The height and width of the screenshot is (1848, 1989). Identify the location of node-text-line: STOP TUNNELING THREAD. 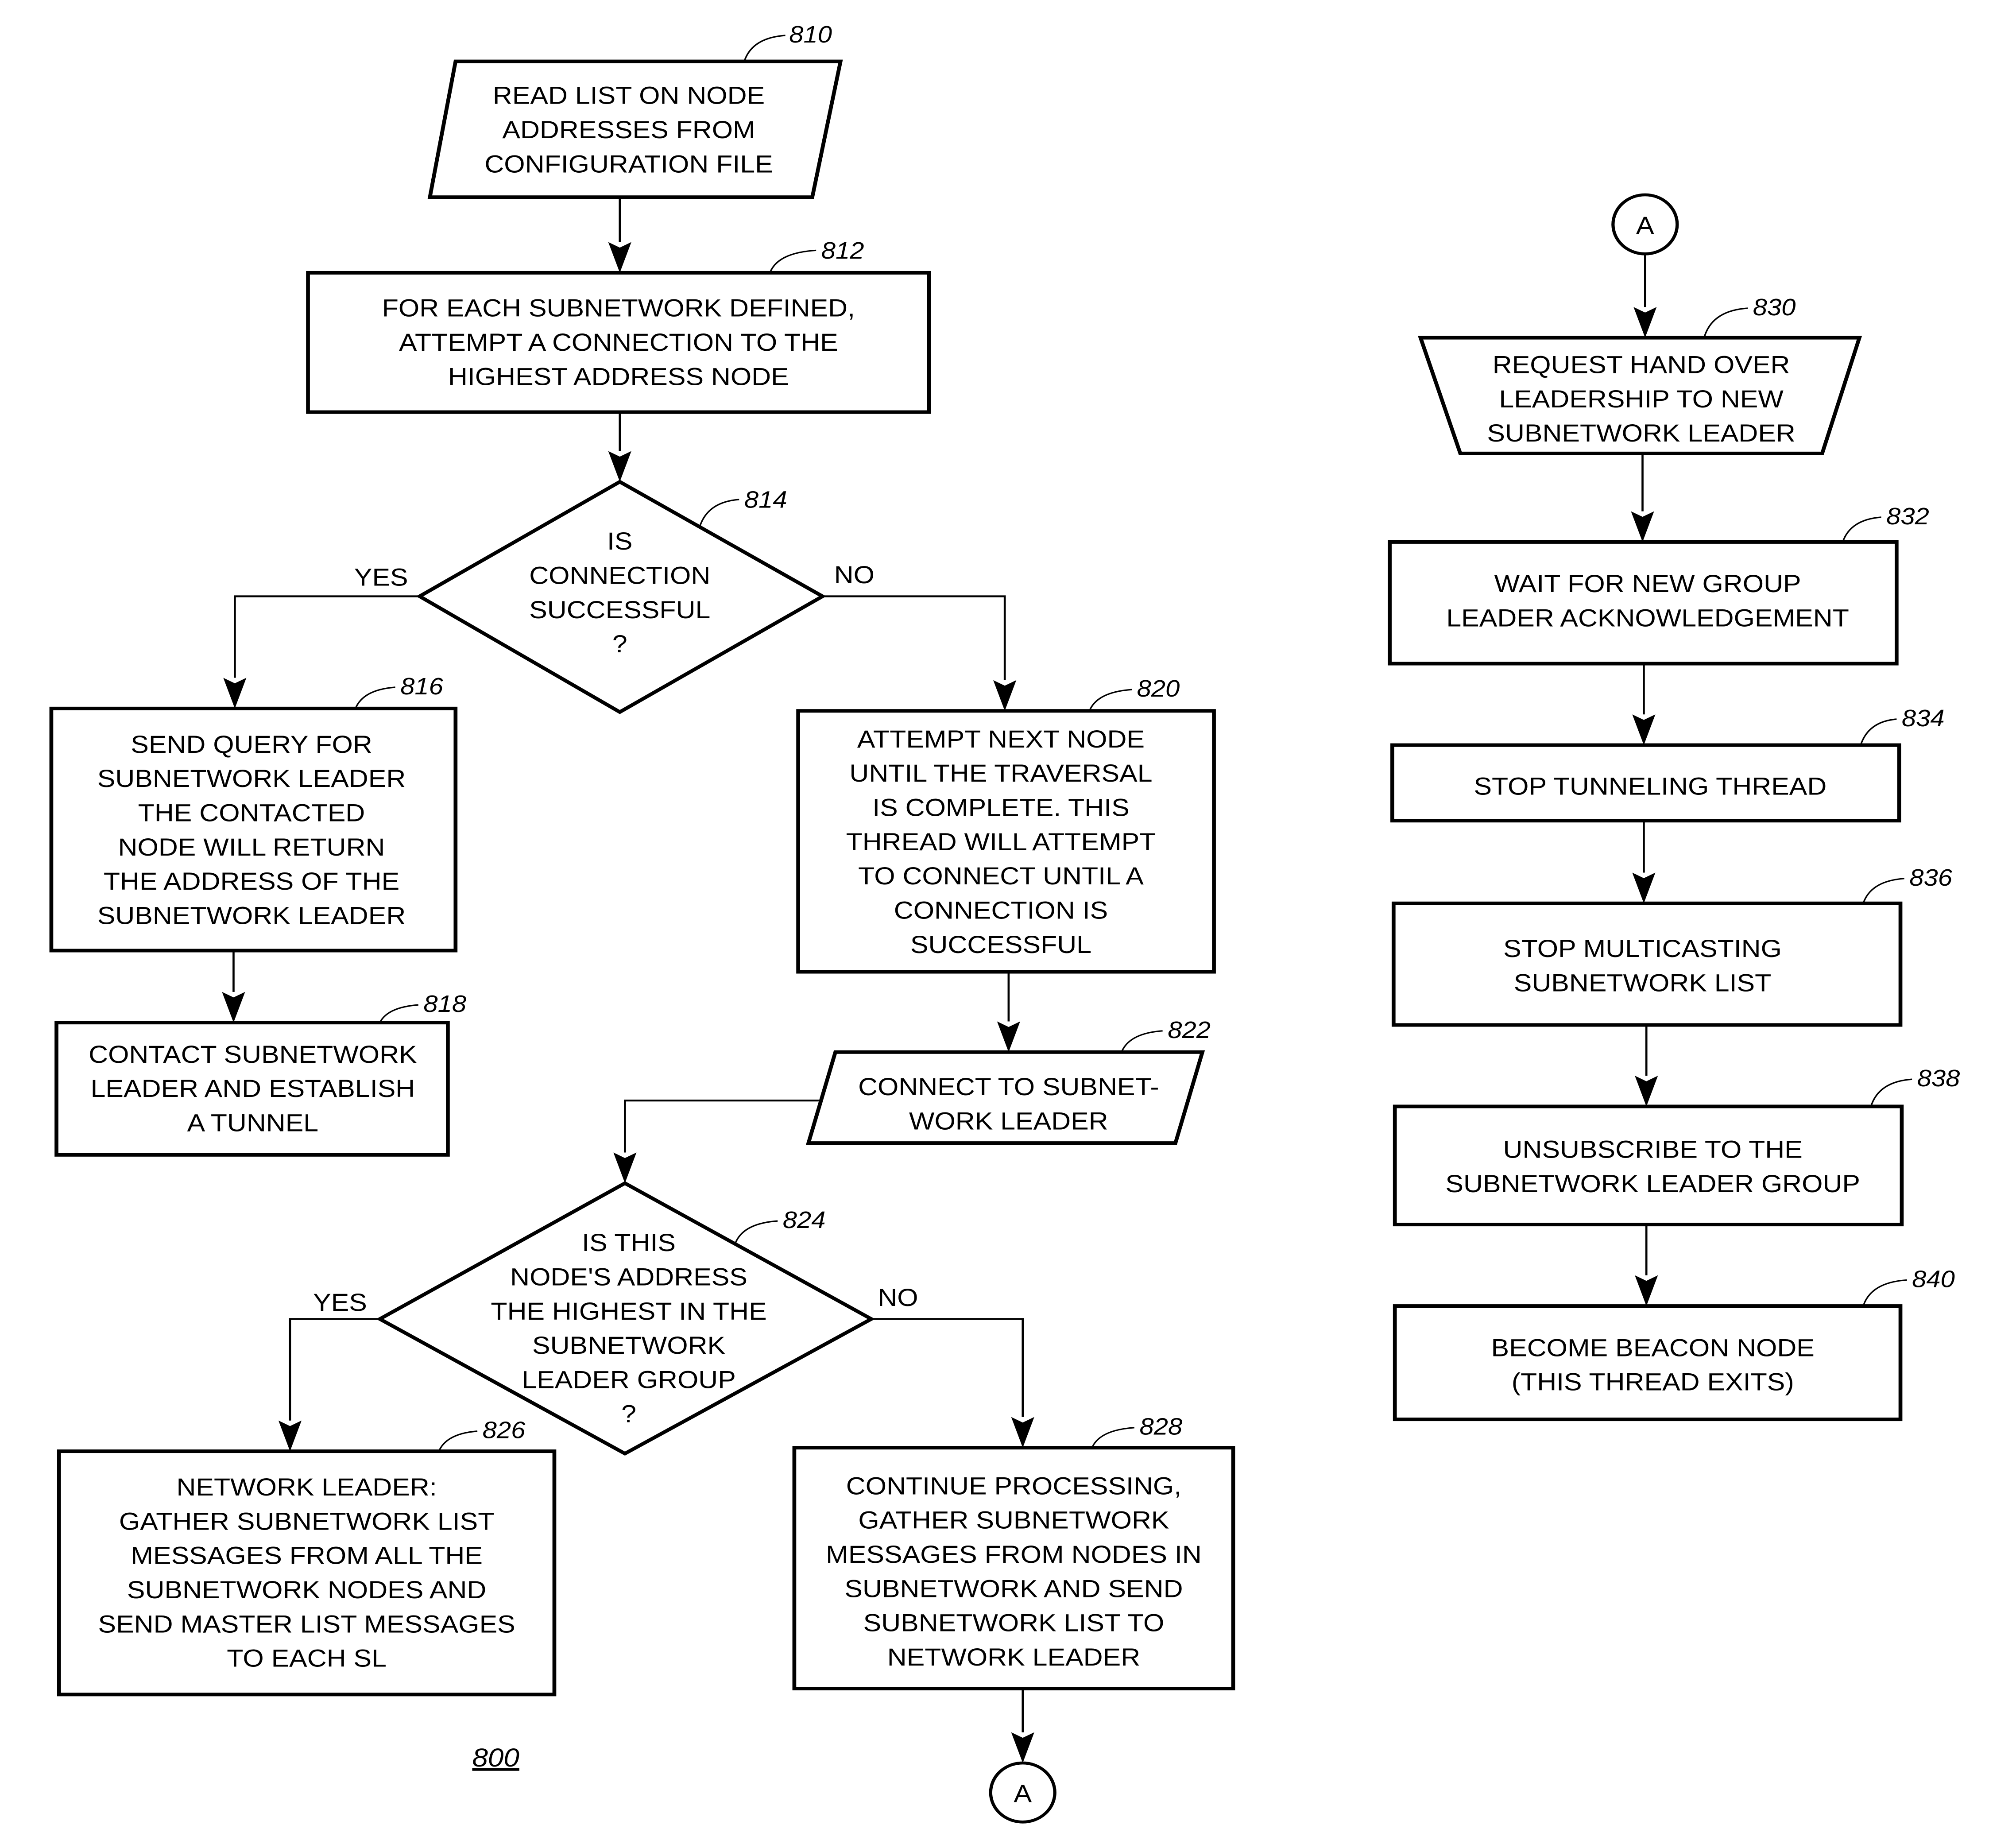
(1650, 786).